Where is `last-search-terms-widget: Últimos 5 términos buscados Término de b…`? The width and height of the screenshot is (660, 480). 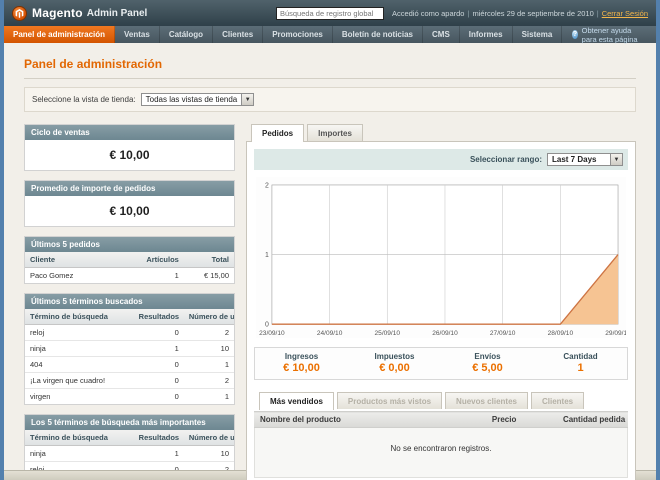 last-search-terms-widget: Últimos 5 términos buscados Término de b… is located at coordinates (129, 349).